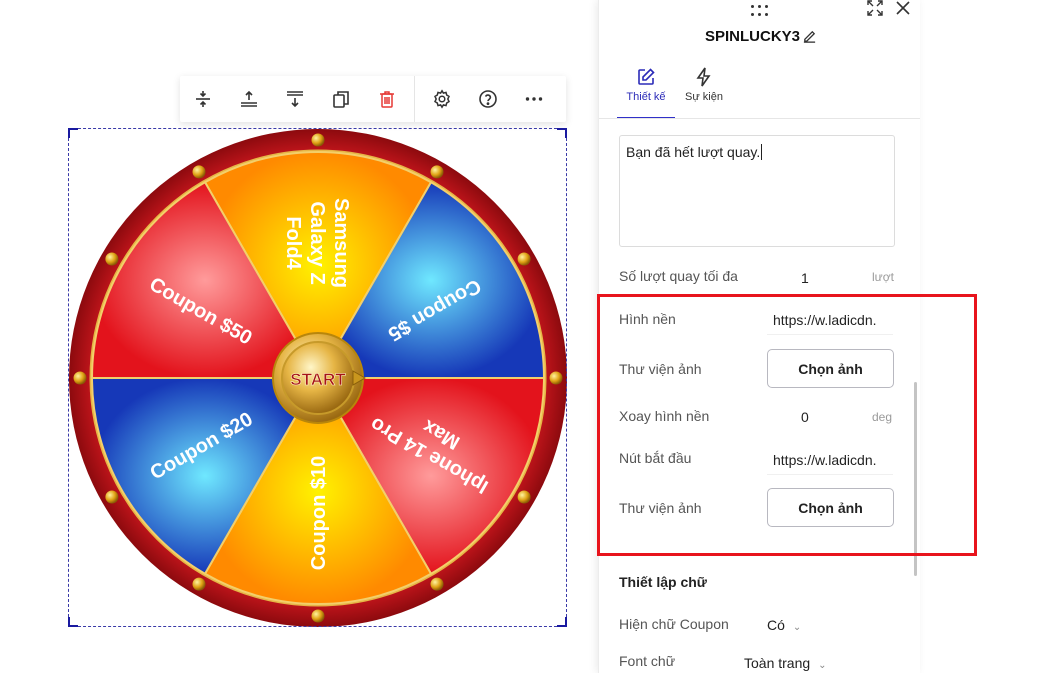 Image resolution: width=1045 pixels, height=673 pixels. I want to click on panel-scrollbar, so click(915, 479).